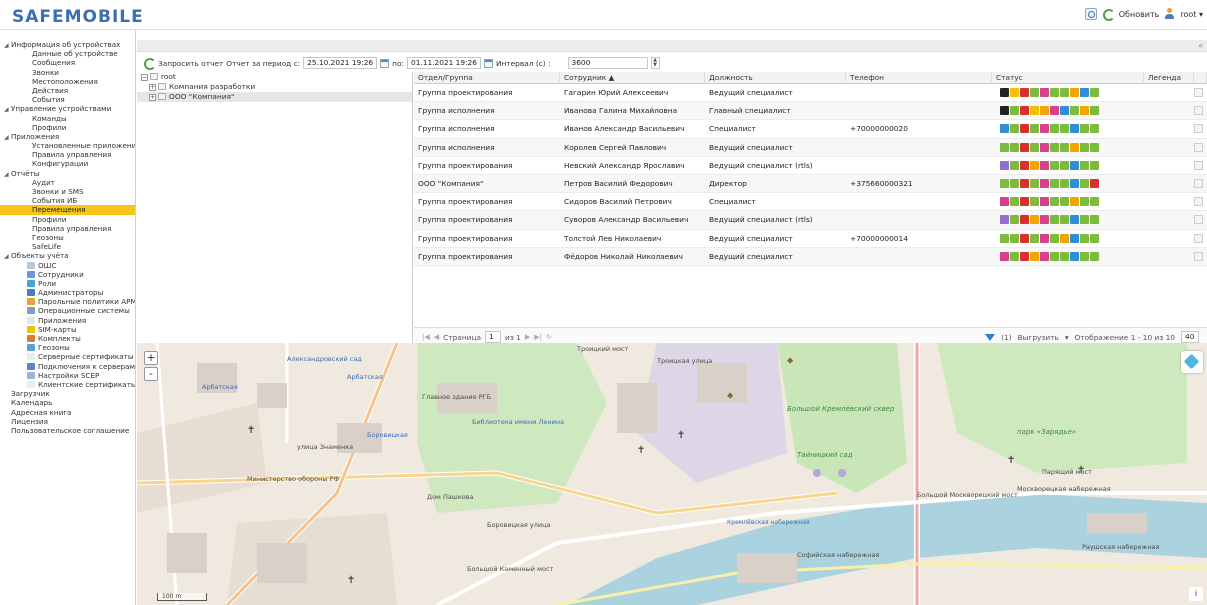 This screenshot has width=1207, height=605. I want to click on sidebar-item: ◢ Объекты учёта, so click(67, 255).